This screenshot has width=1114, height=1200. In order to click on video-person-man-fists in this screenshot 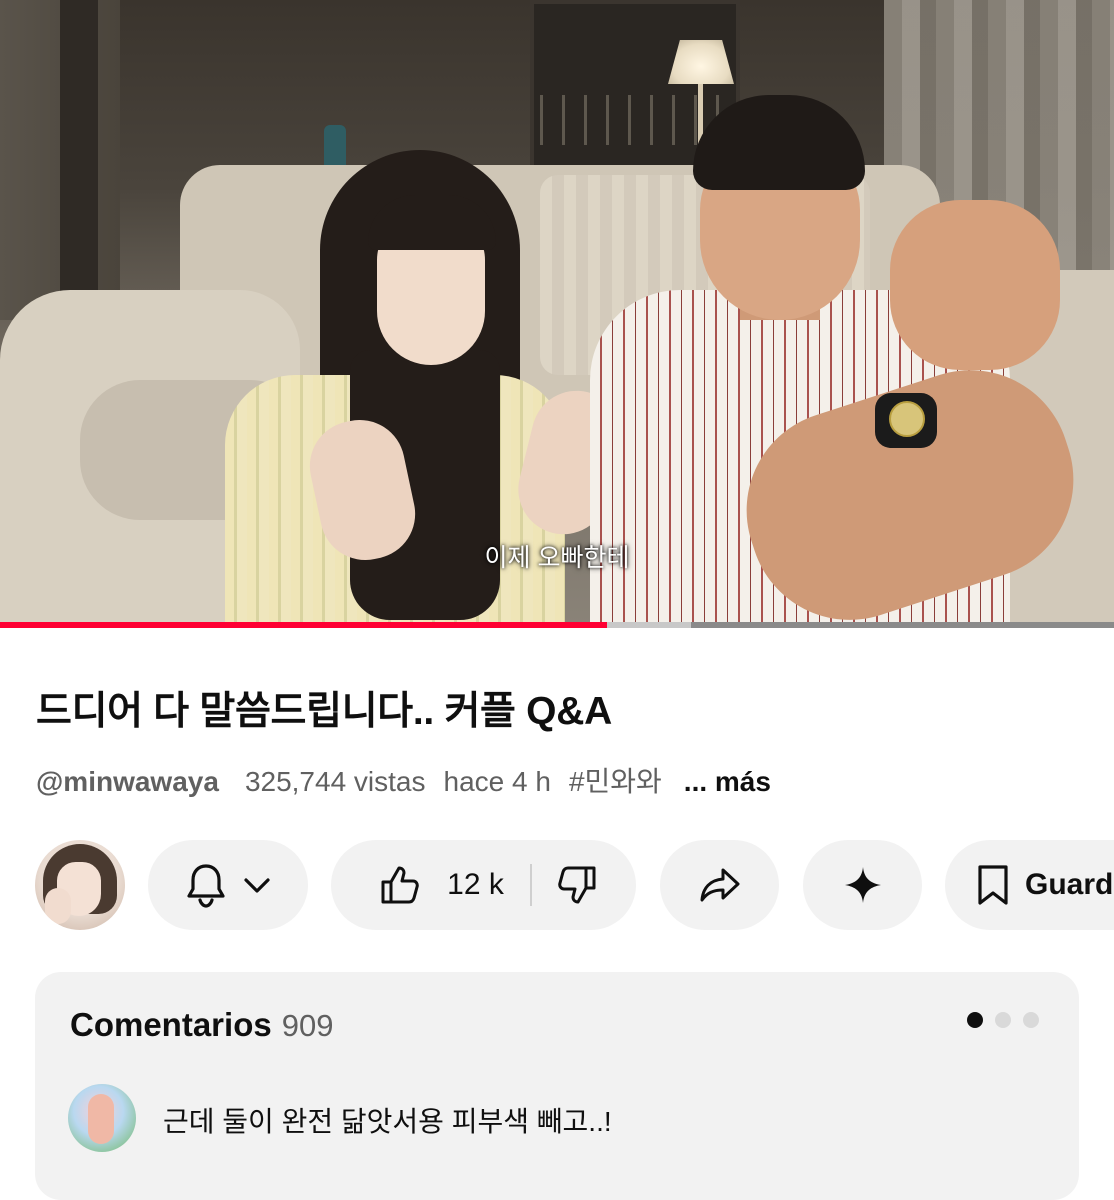, I will do `click(975, 285)`.